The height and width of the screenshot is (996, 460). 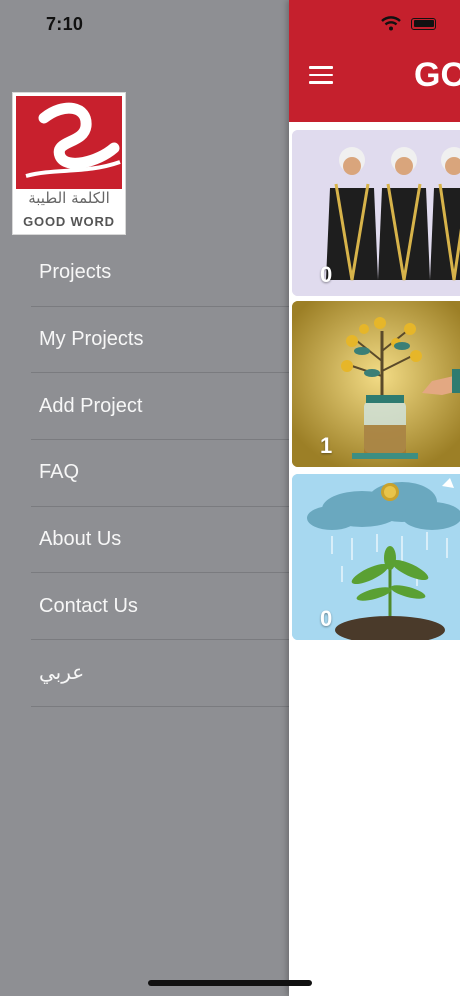 What do you see at coordinates (69, 198) in the screenshot?
I see `logo-arabic-text: الكلمة الطيبة` at bounding box center [69, 198].